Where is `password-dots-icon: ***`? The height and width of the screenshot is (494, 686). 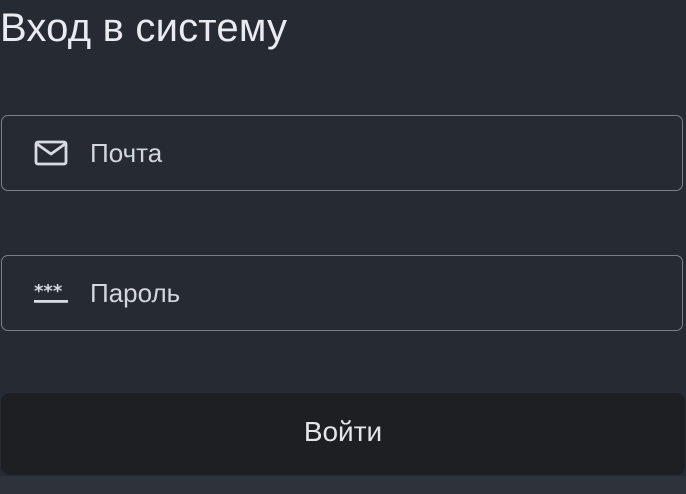
password-dots-icon: *** is located at coordinates (51, 293).